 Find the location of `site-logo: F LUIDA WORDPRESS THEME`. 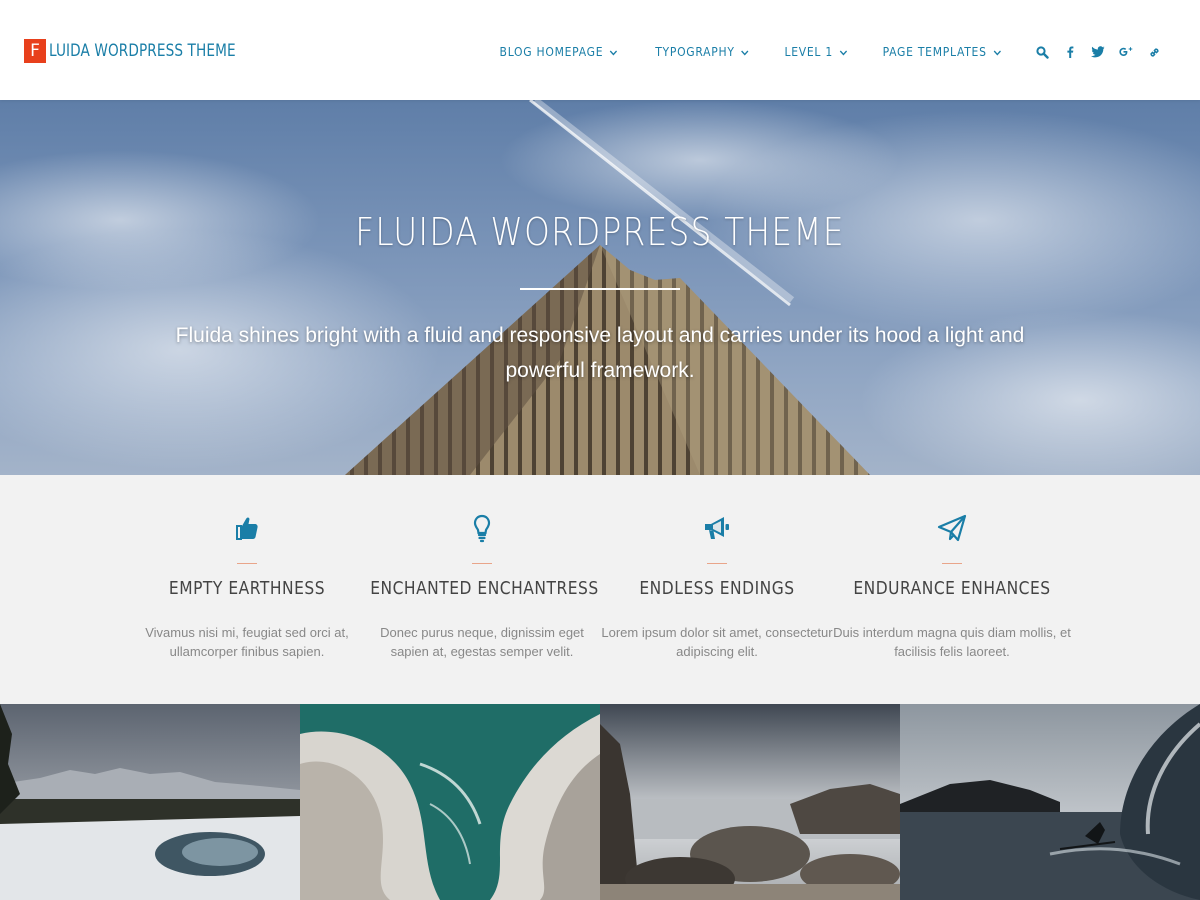

site-logo: F LUIDA WORDPRESS THEME is located at coordinates (138, 51).